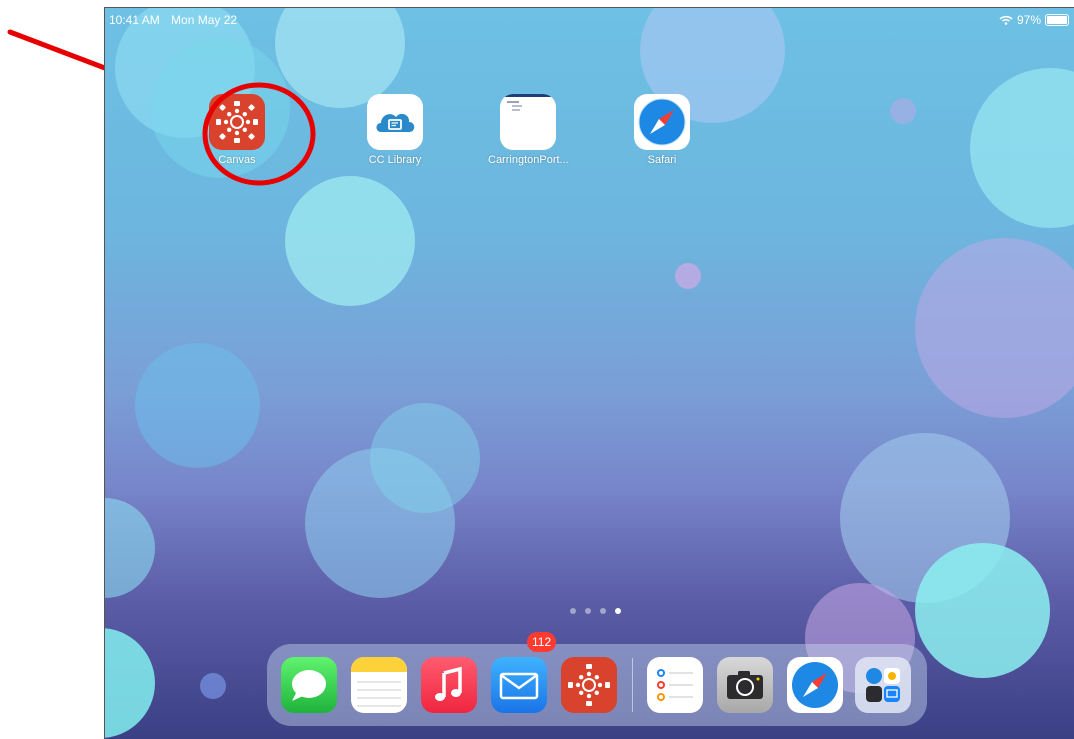 This screenshot has height=739, width=1074. Describe the element at coordinates (883, 685) in the screenshot. I see `app-library-icon` at that location.